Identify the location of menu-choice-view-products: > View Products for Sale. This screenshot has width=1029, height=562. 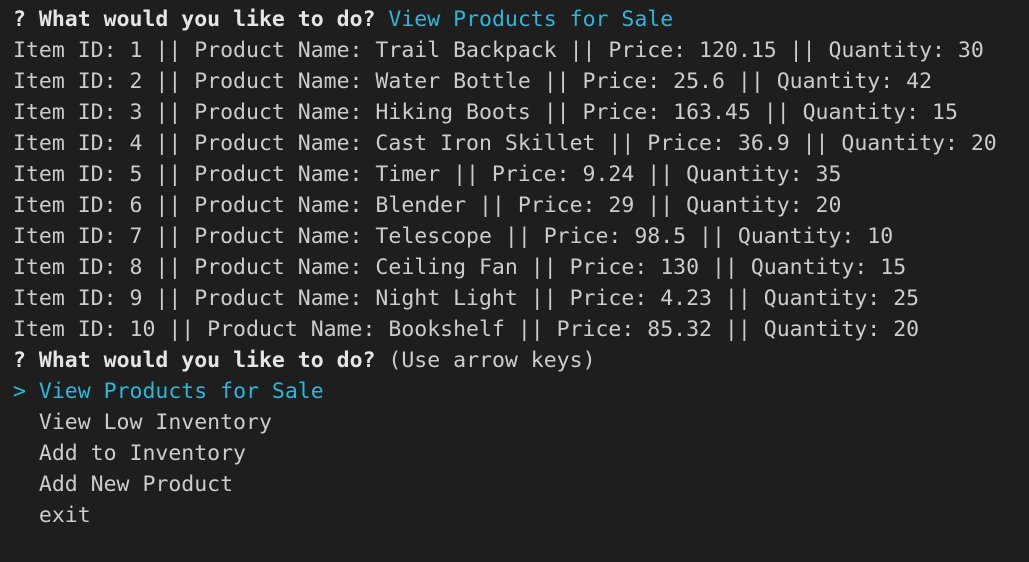
(521, 391).